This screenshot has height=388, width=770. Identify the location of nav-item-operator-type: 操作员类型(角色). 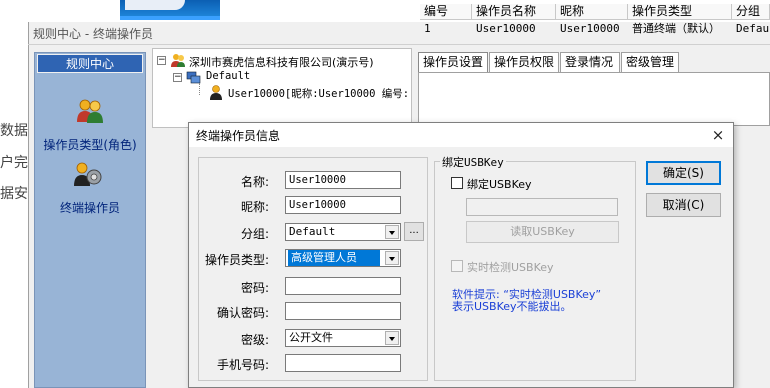
(90, 144).